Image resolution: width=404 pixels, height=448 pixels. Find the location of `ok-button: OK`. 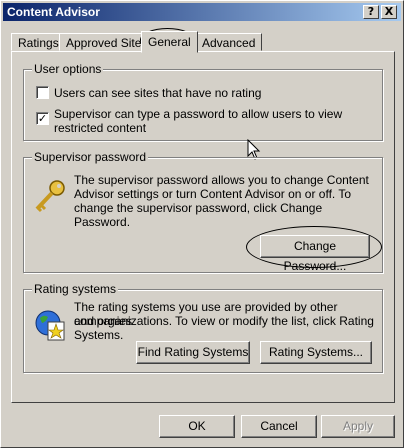

ok-button: OK is located at coordinates (197, 426).